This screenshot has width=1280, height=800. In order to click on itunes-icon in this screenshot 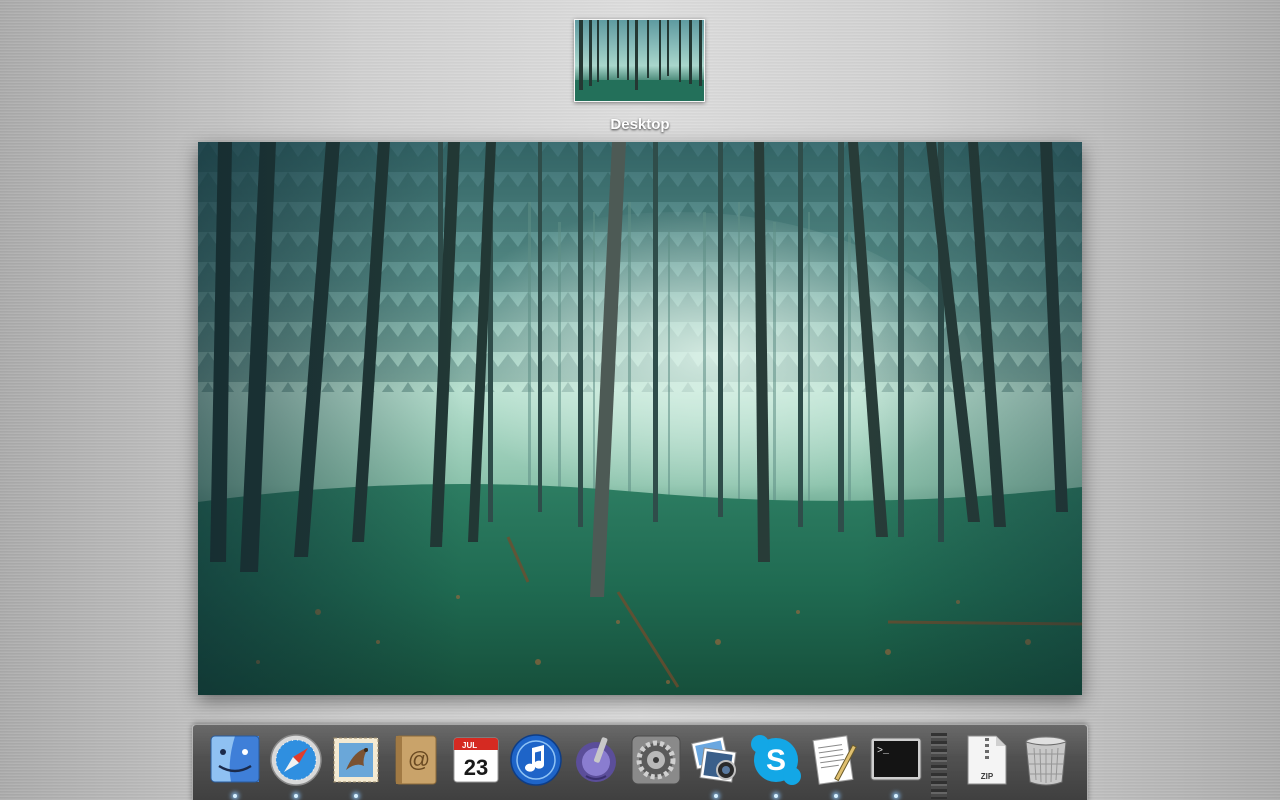, I will do `click(536, 760)`.